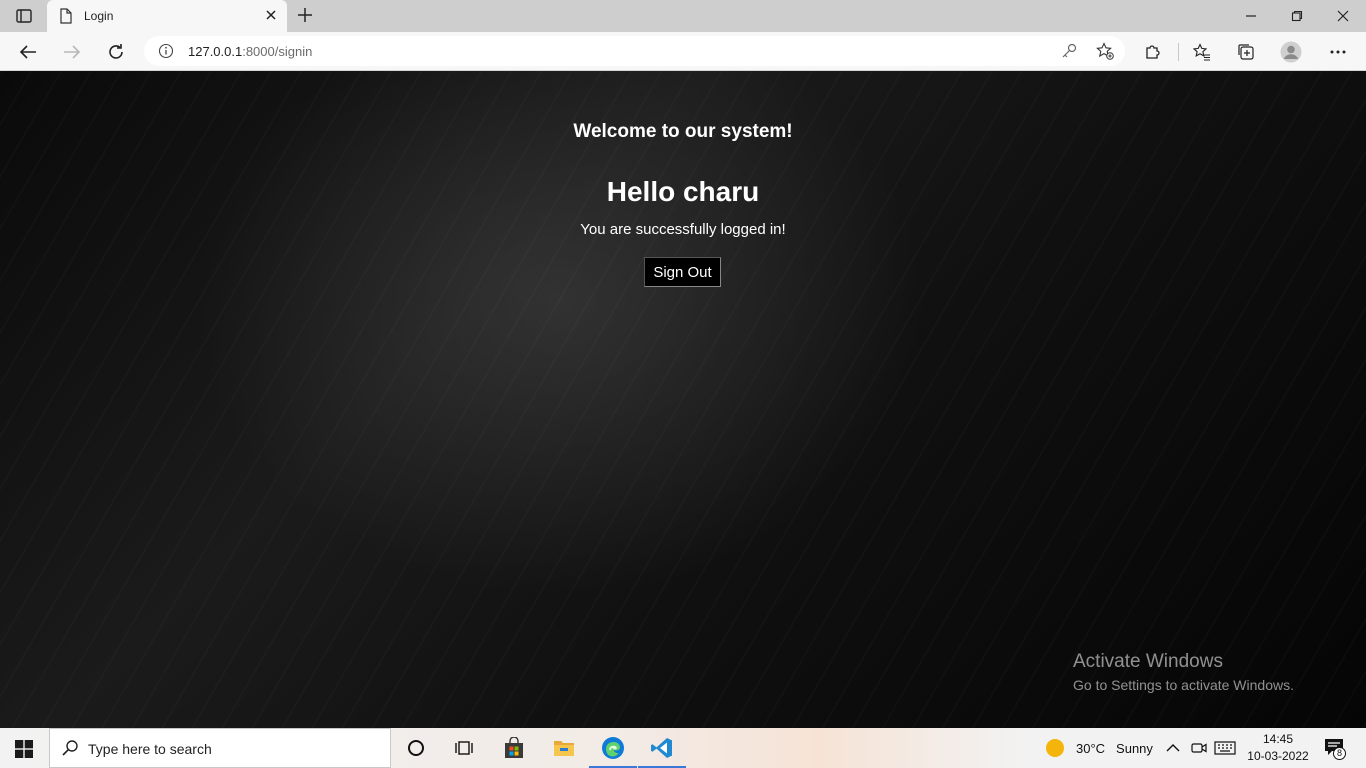 Image resolution: width=1366 pixels, height=768 pixels. Describe the element at coordinates (66, 16) in the screenshot. I see `page-icon` at that location.